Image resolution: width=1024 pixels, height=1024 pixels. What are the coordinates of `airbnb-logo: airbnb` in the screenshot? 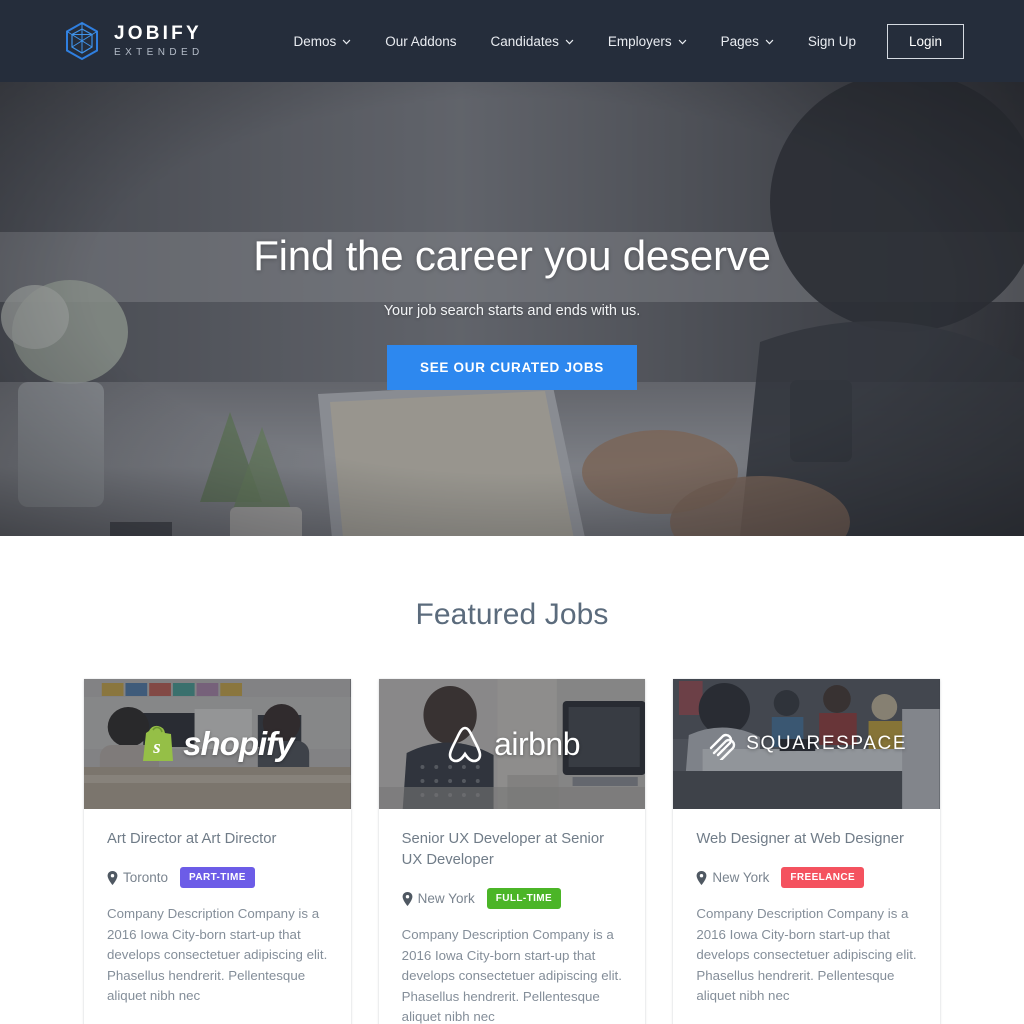 It's located at (512, 744).